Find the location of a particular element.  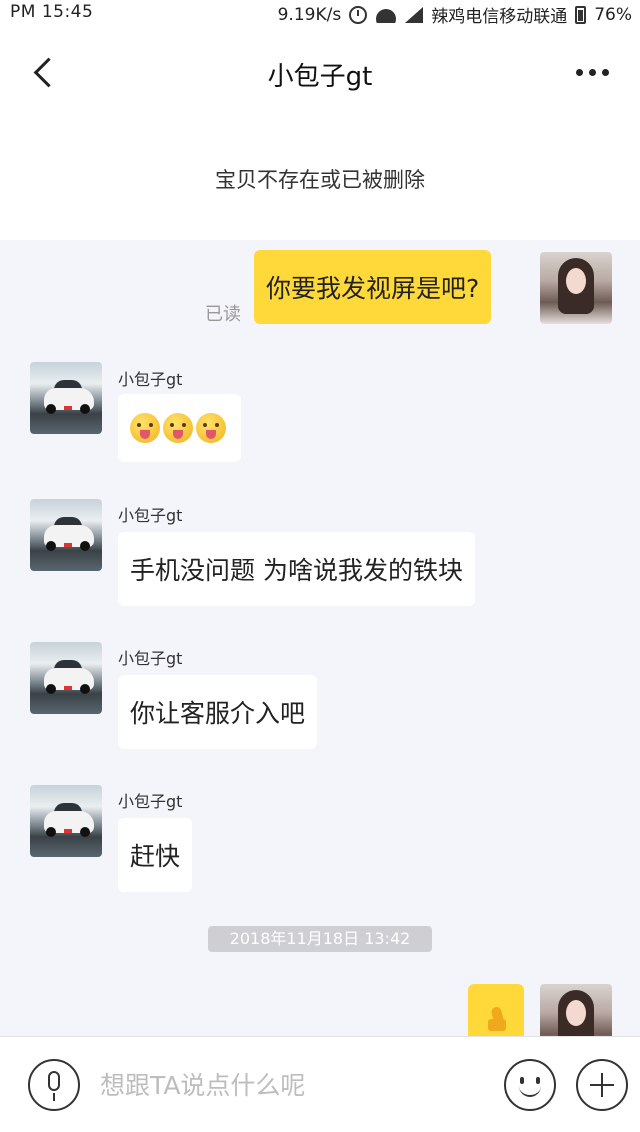

battery-icon is located at coordinates (581, 14).